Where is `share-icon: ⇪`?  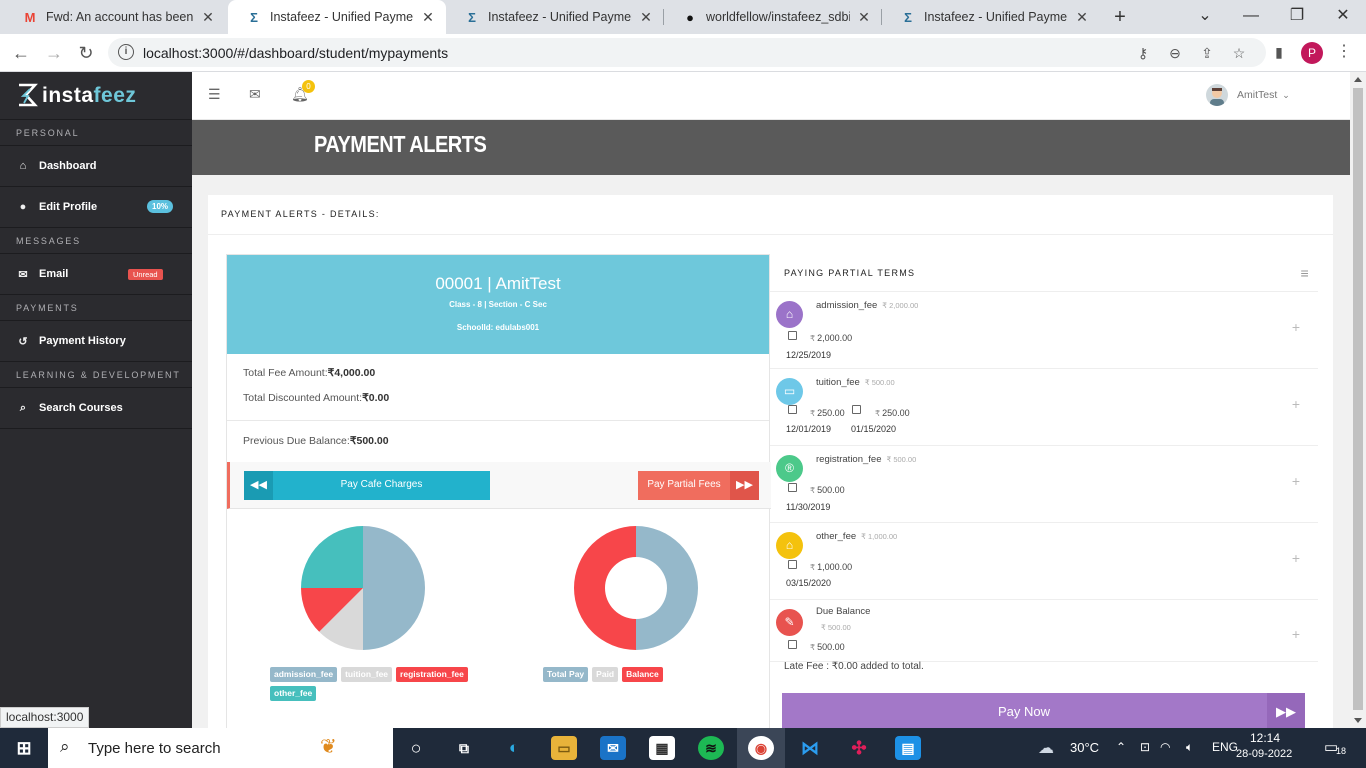 share-icon: ⇪ is located at coordinates (1207, 53).